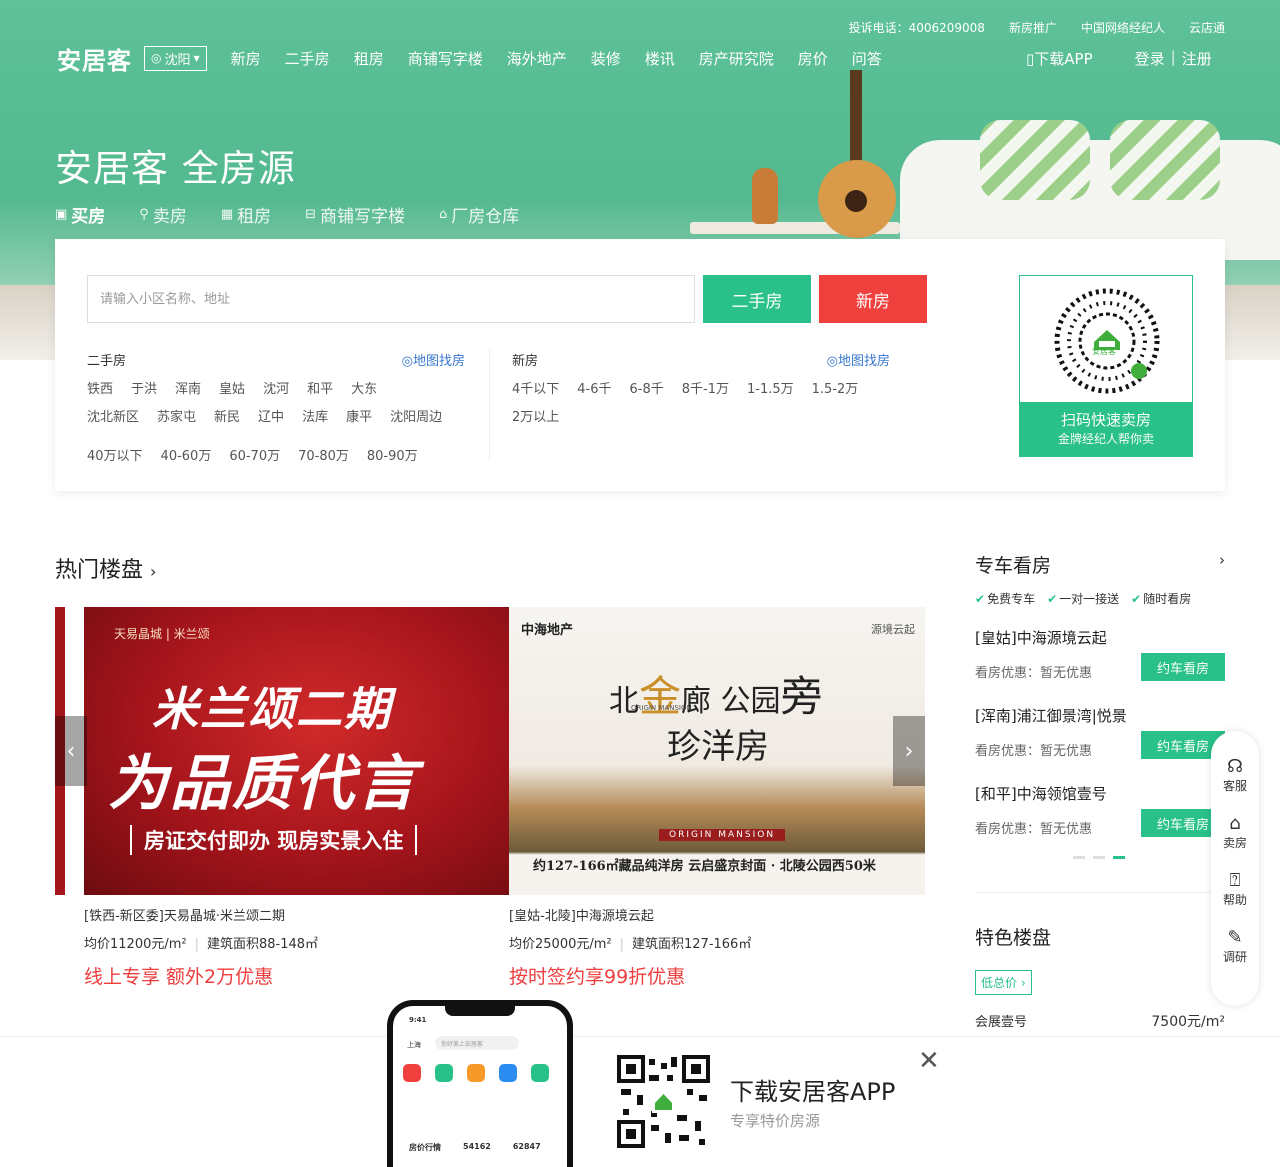  Describe the element at coordinates (1100, 637) in the screenshot. I see `tour-name: [皇姑]中海源境云起` at that location.